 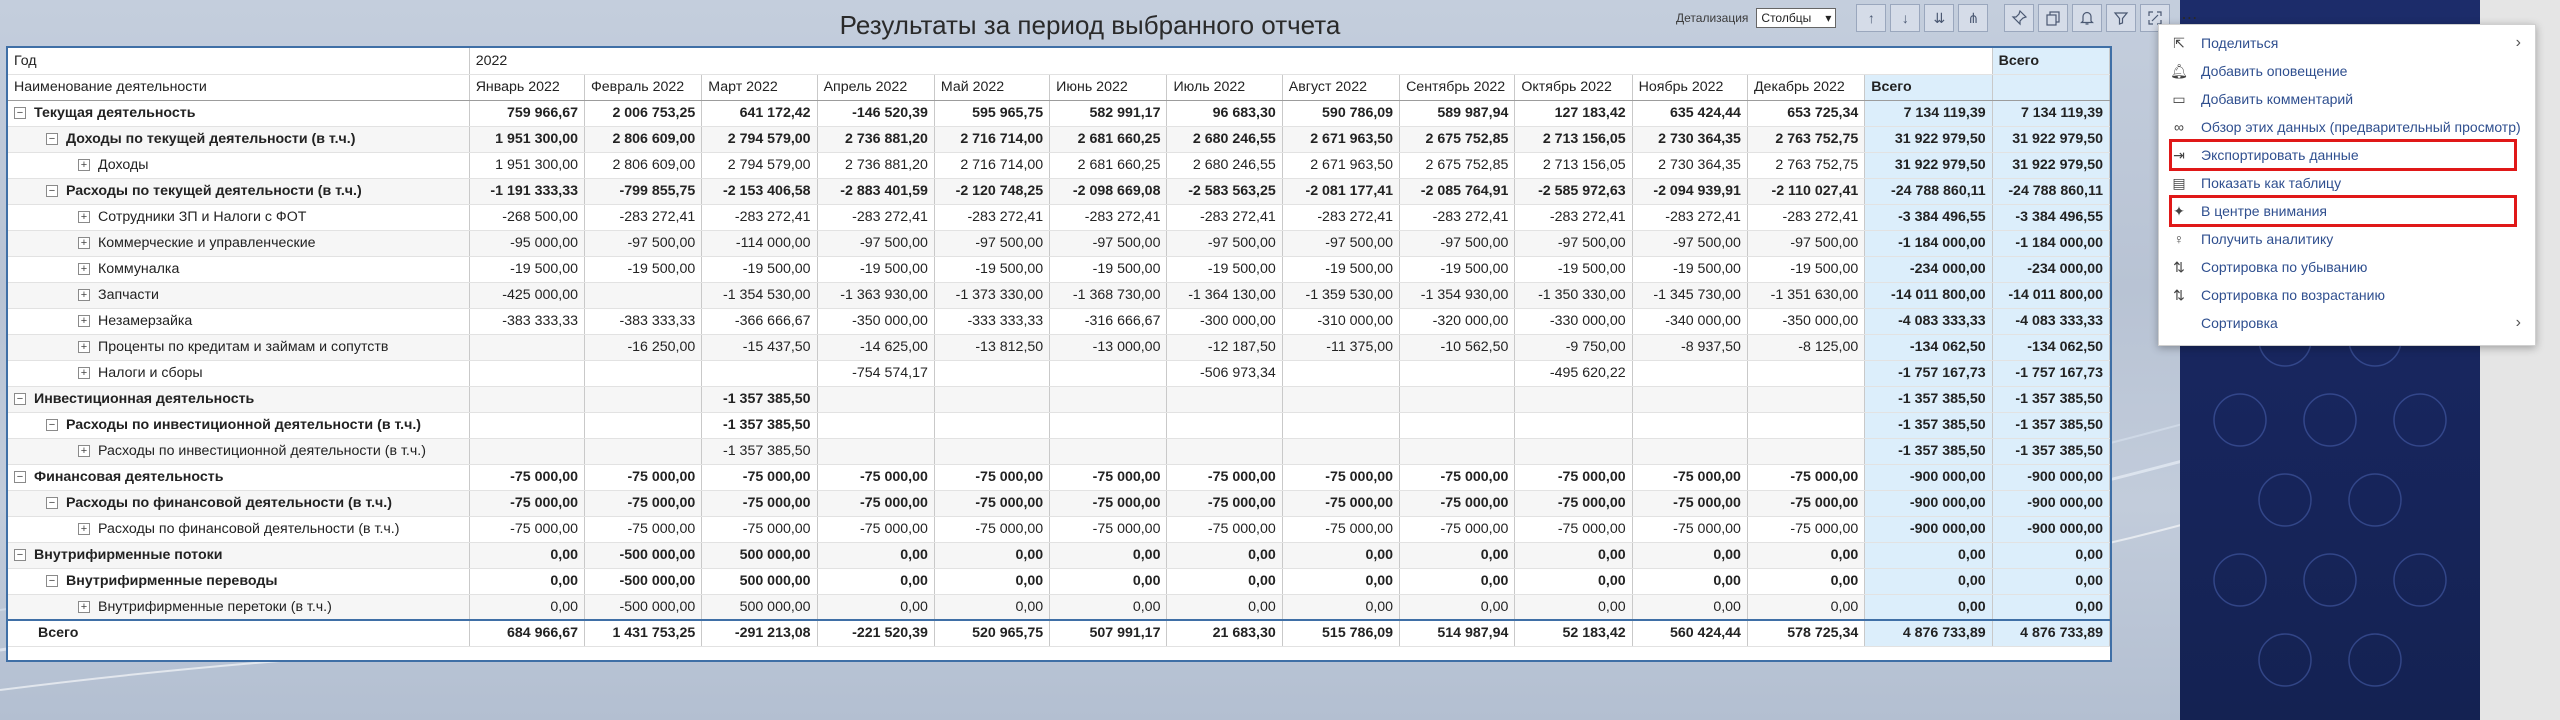 What do you see at coordinates (876, 113) in the screenshot?
I see `value-cell: -146 520,39` at bounding box center [876, 113].